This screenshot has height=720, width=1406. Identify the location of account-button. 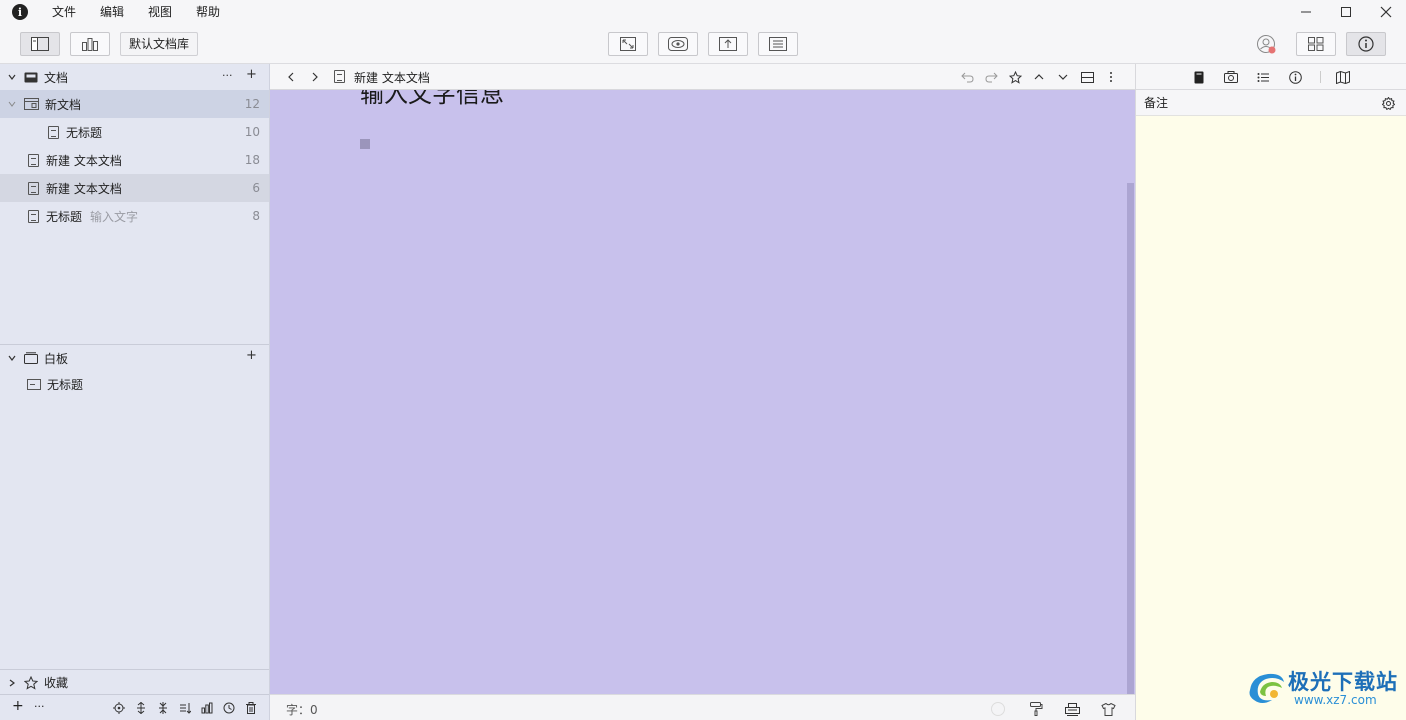
(1267, 45).